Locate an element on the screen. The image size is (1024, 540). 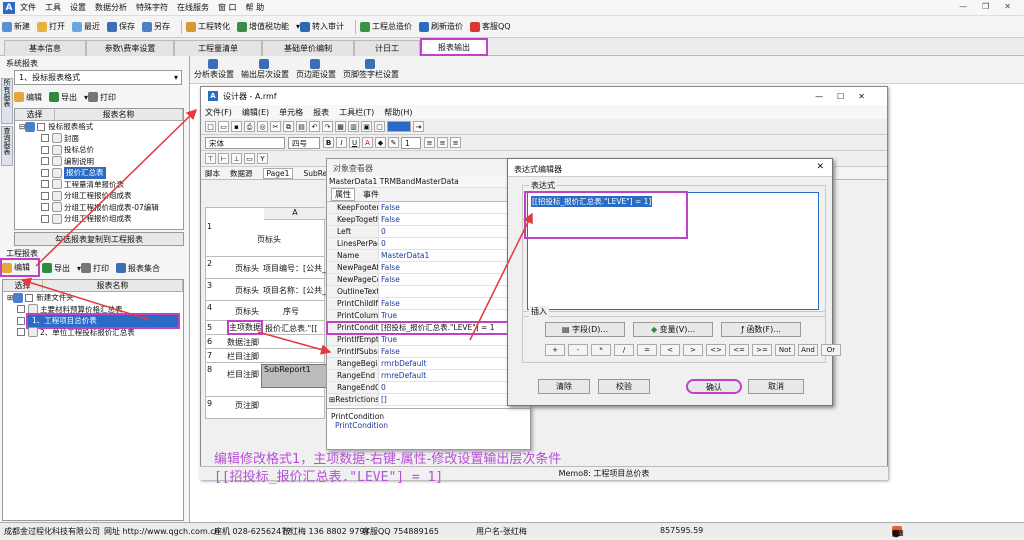
refresh-cost-button: 刷新造价 is located at coordinates (441, 26).